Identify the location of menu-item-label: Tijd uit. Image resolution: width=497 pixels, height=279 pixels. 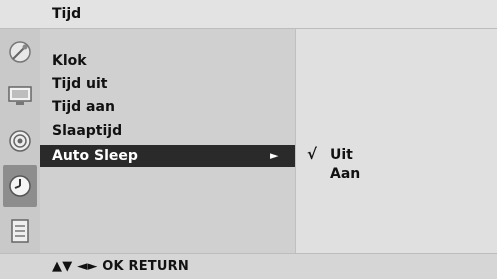
(80, 84).